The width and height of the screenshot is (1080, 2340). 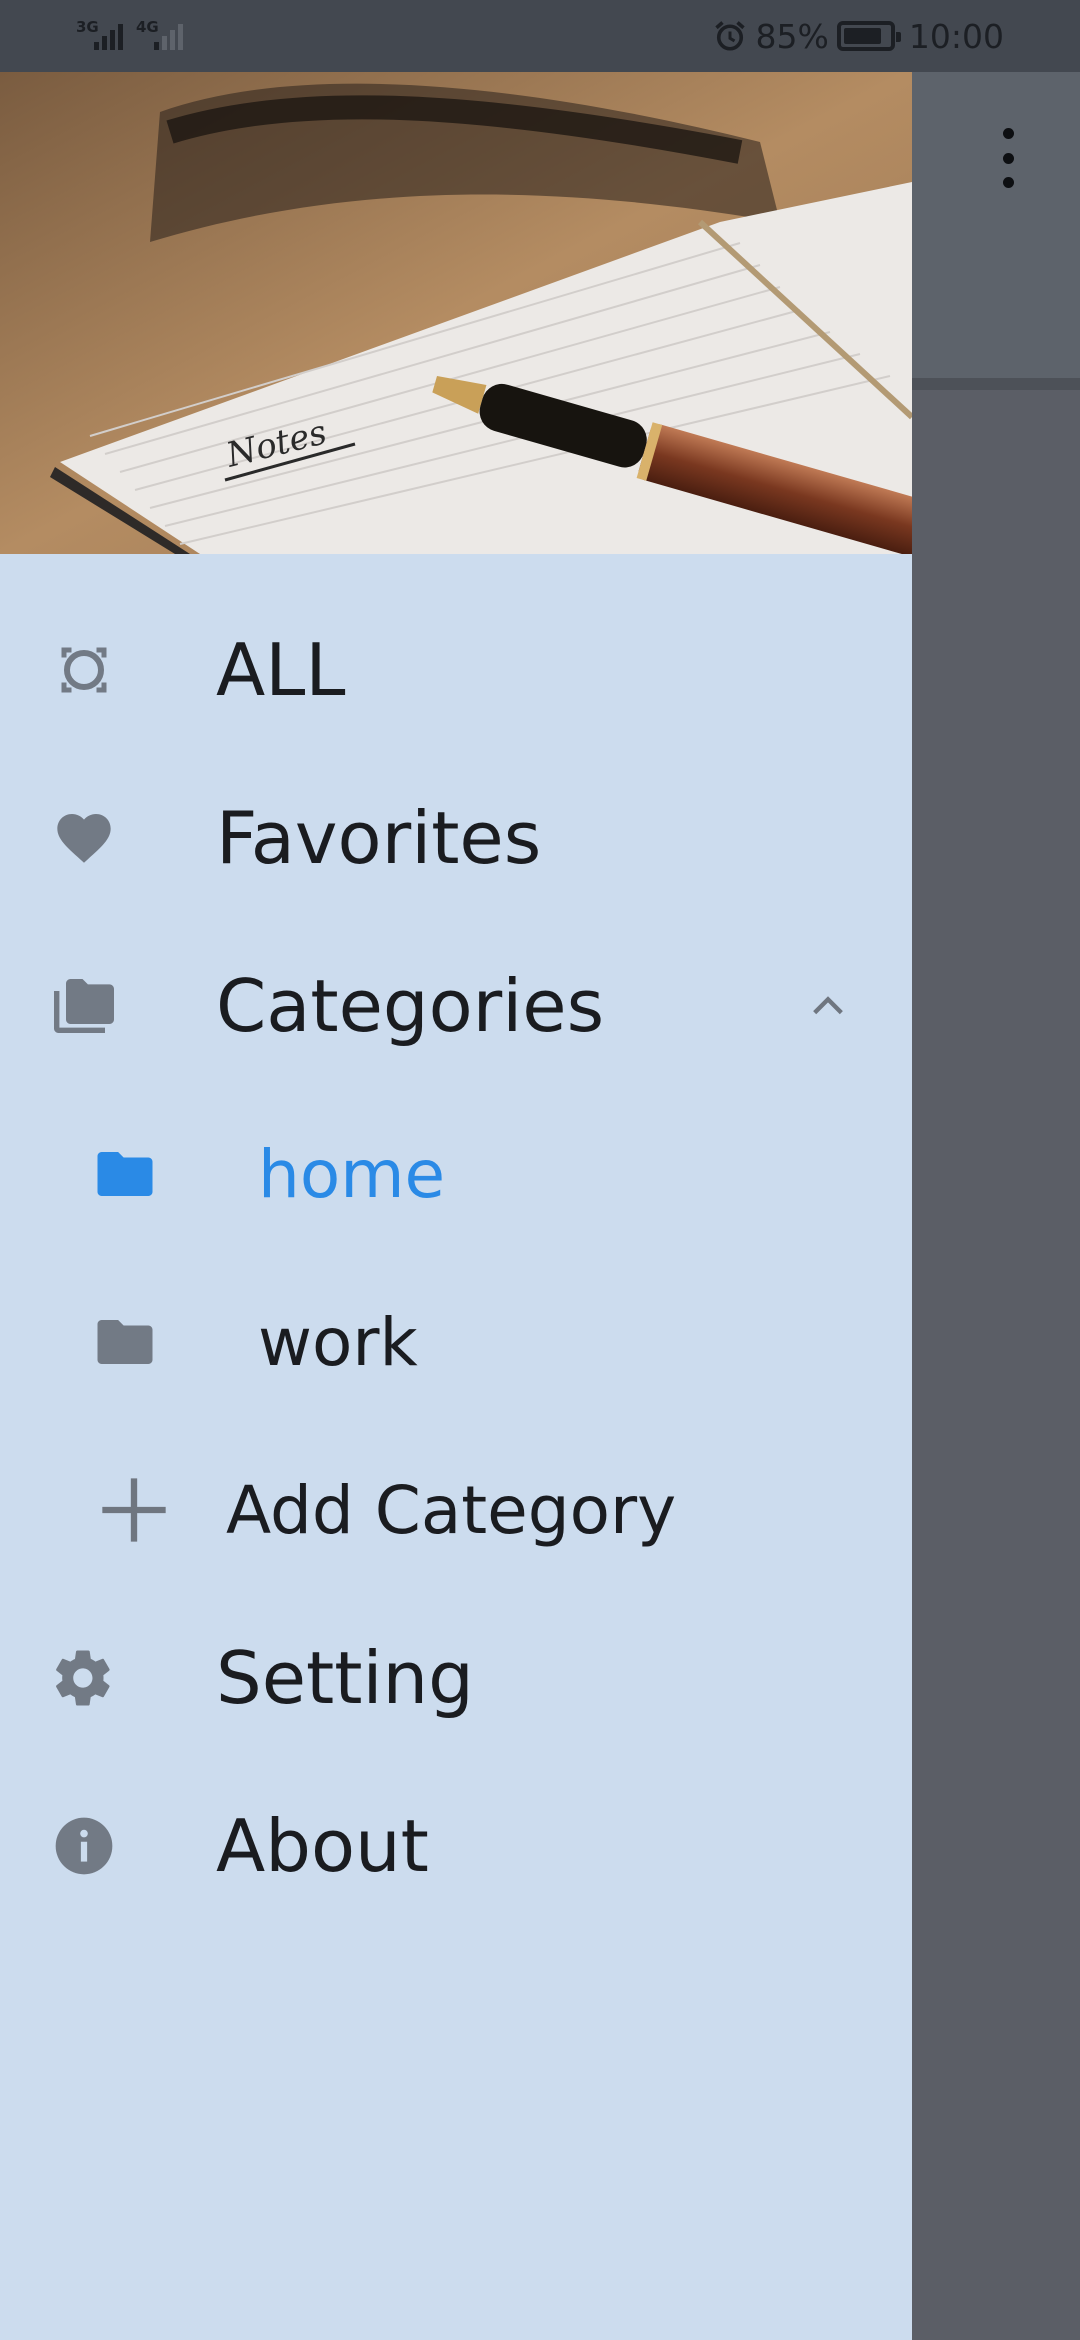 What do you see at coordinates (159, 34) in the screenshot?
I see `signal-4g-icon: 4G` at bounding box center [159, 34].